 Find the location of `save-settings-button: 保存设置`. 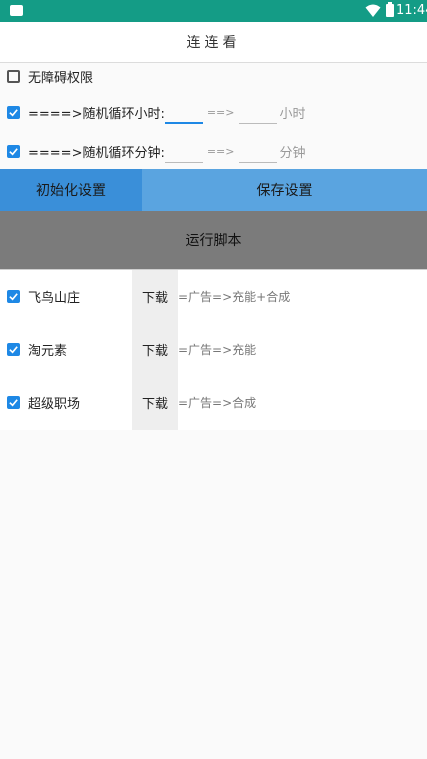

save-settings-button: 保存设置 is located at coordinates (284, 190).